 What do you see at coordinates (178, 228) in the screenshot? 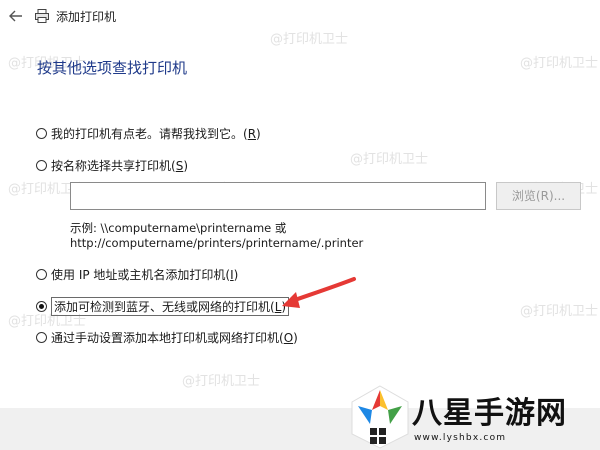
I see `example-text-line1: 示例: \\computername\printername 或` at bounding box center [178, 228].